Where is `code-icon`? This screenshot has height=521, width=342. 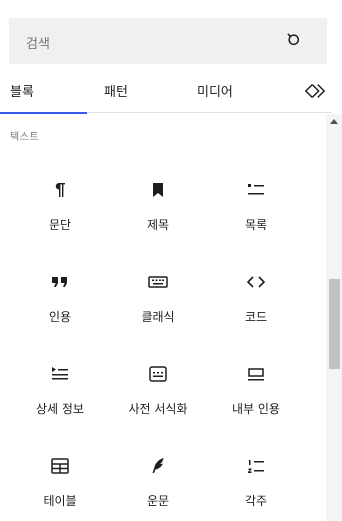
code-icon is located at coordinates (256, 282).